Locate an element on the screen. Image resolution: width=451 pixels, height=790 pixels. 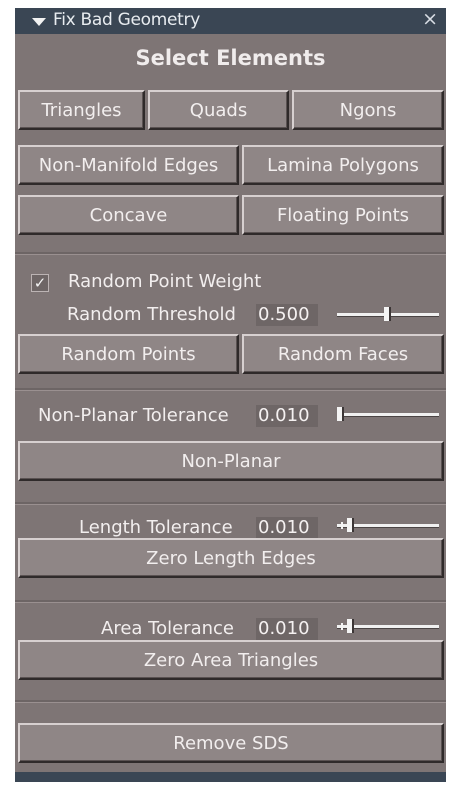
non-planar-label: Non-Planar is located at coordinates (231, 461).